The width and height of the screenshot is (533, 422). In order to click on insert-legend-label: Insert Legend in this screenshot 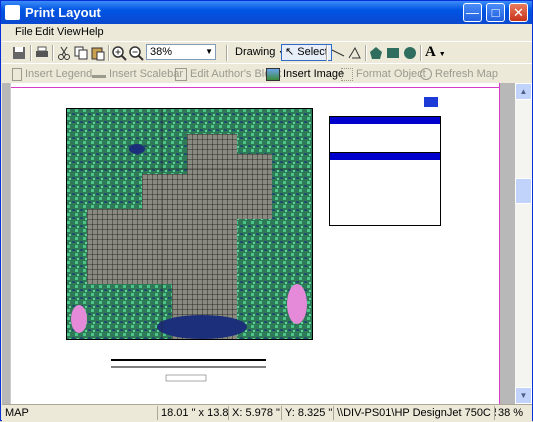, I will do `click(59, 74)`.